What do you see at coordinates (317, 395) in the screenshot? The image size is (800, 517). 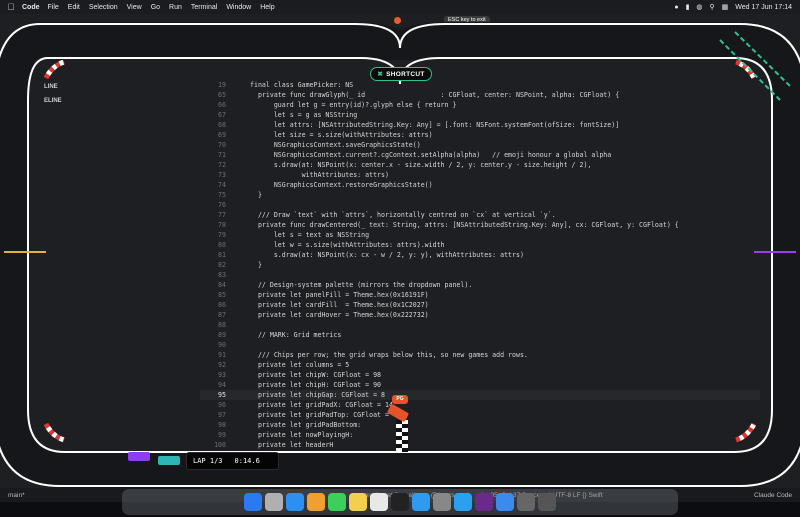 I see `code-text: private let chipGap: CGFloat = 8` at bounding box center [317, 395].